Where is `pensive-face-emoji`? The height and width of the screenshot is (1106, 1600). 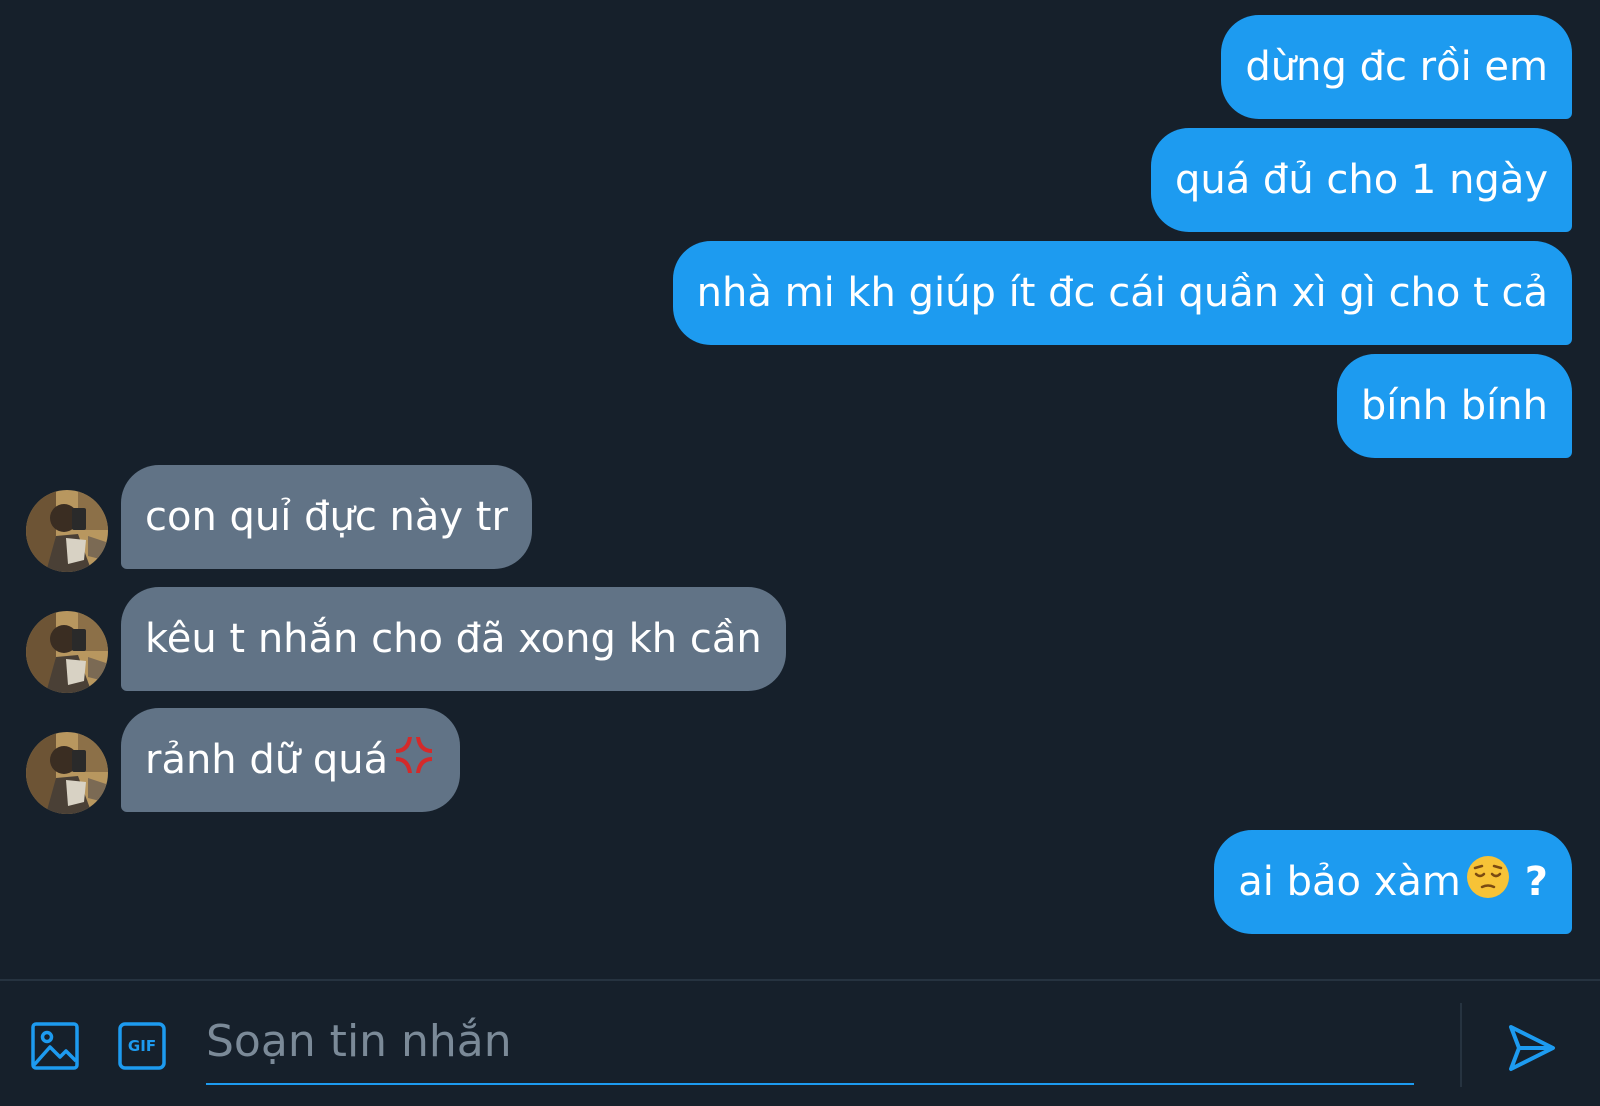 pensive-face-emoji is located at coordinates (1488, 882).